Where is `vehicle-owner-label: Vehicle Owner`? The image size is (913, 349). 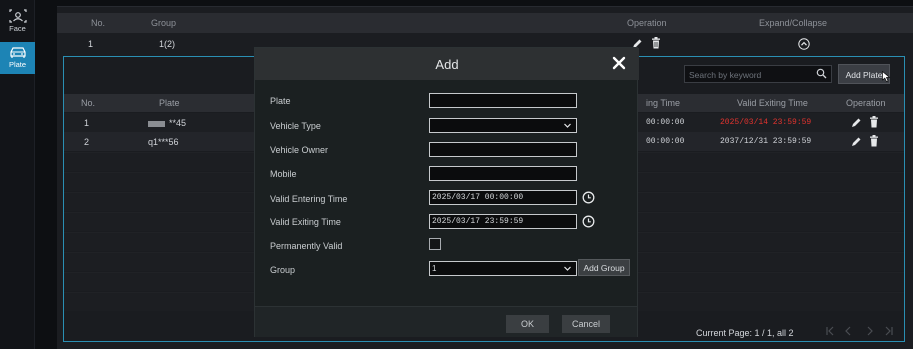
vehicle-owner-label: Vehicle Owner is located at coordinates (299, 150).